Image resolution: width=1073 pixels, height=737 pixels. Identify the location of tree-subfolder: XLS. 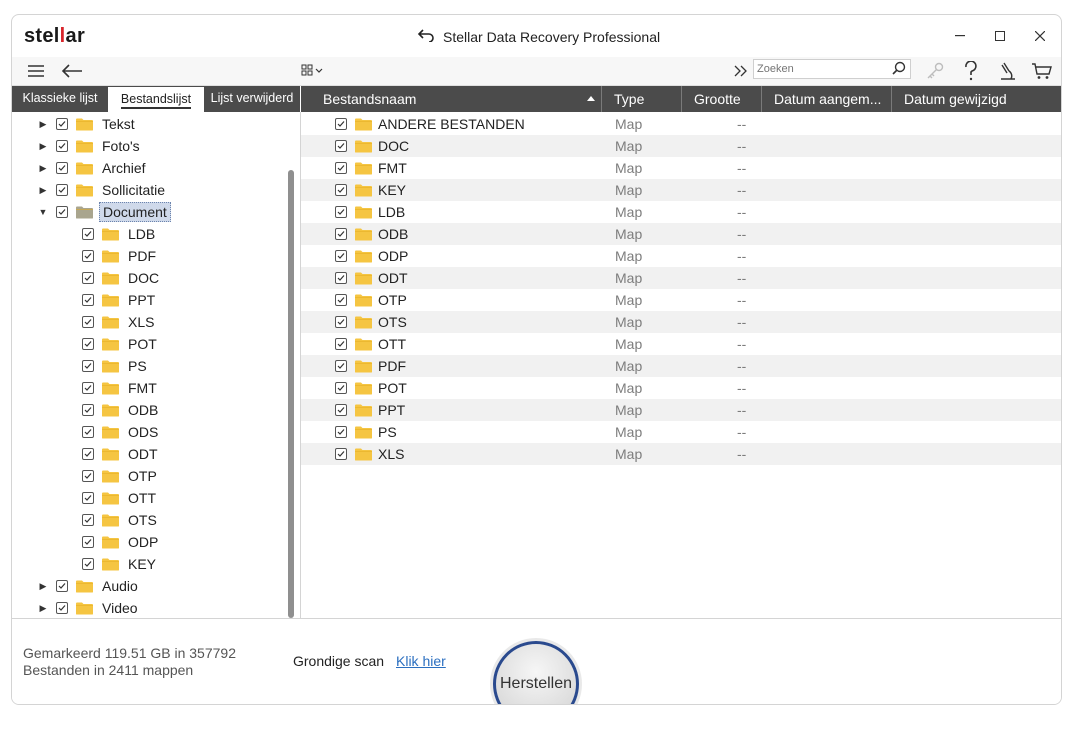
(116, 322).